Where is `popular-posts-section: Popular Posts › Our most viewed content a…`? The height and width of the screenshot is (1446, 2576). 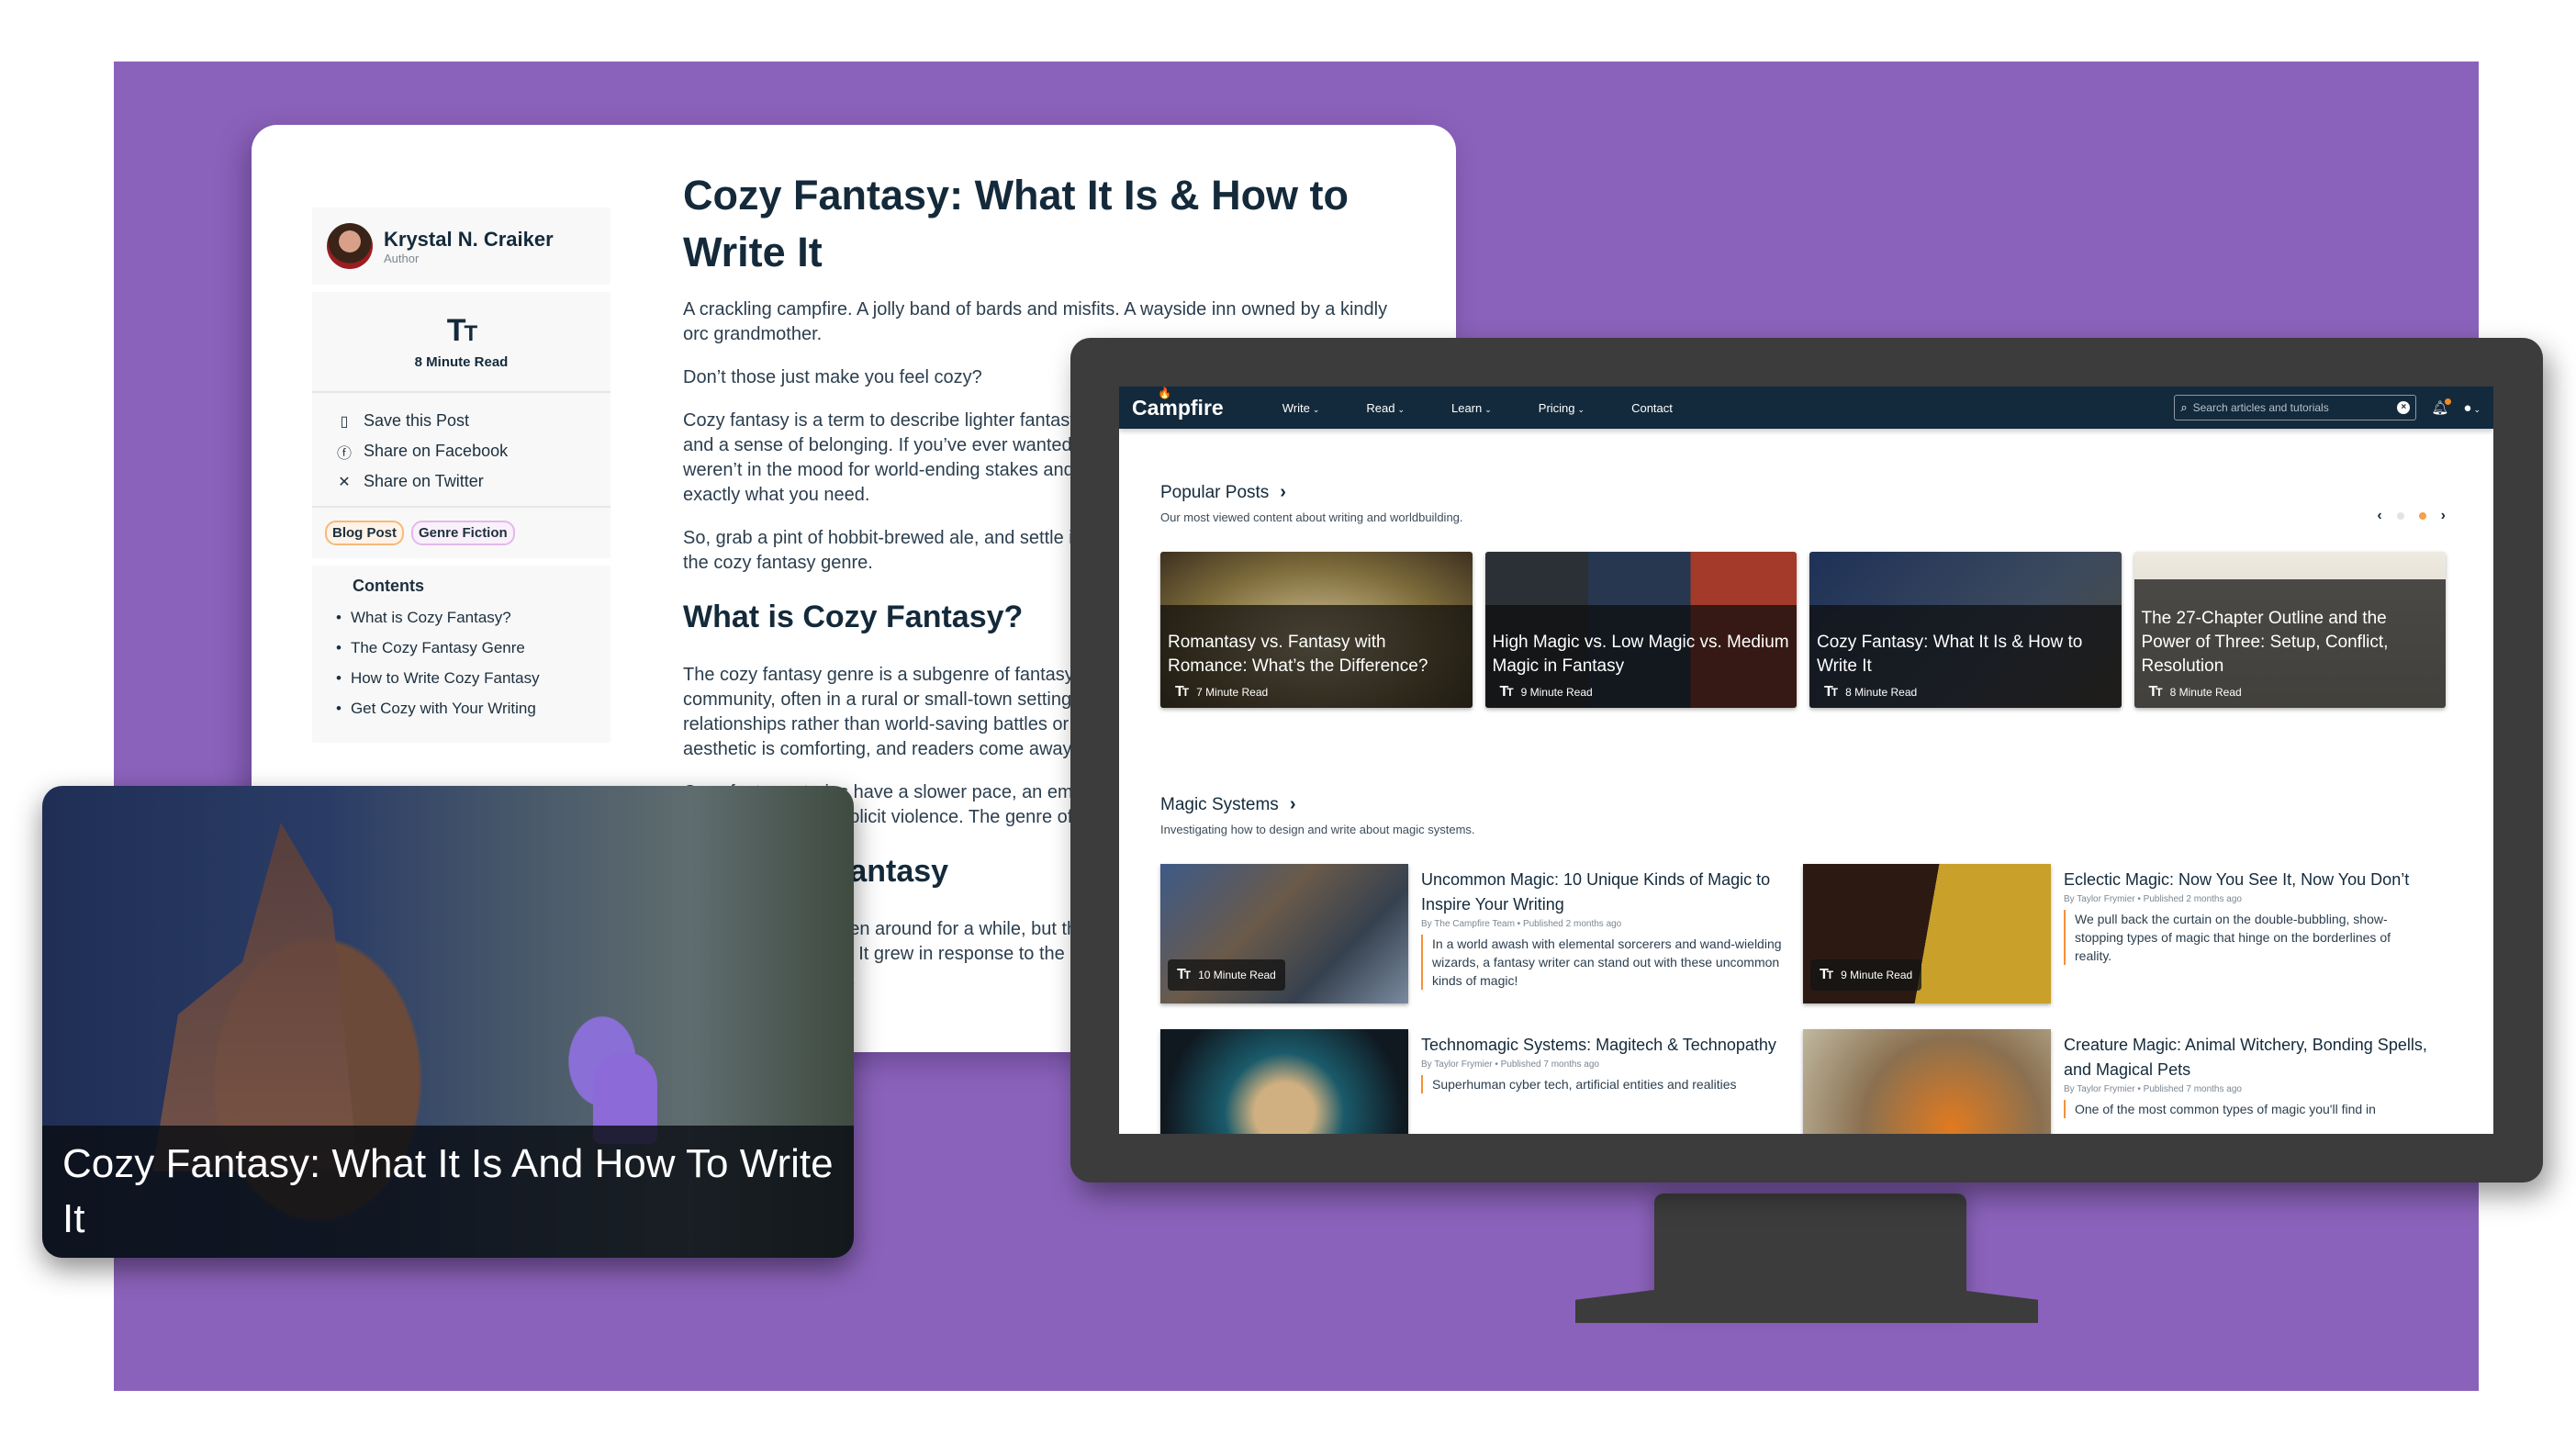
popular-posts-section: Popular Posts › Our most viewed content a… is located at coordinates (1803, 595).